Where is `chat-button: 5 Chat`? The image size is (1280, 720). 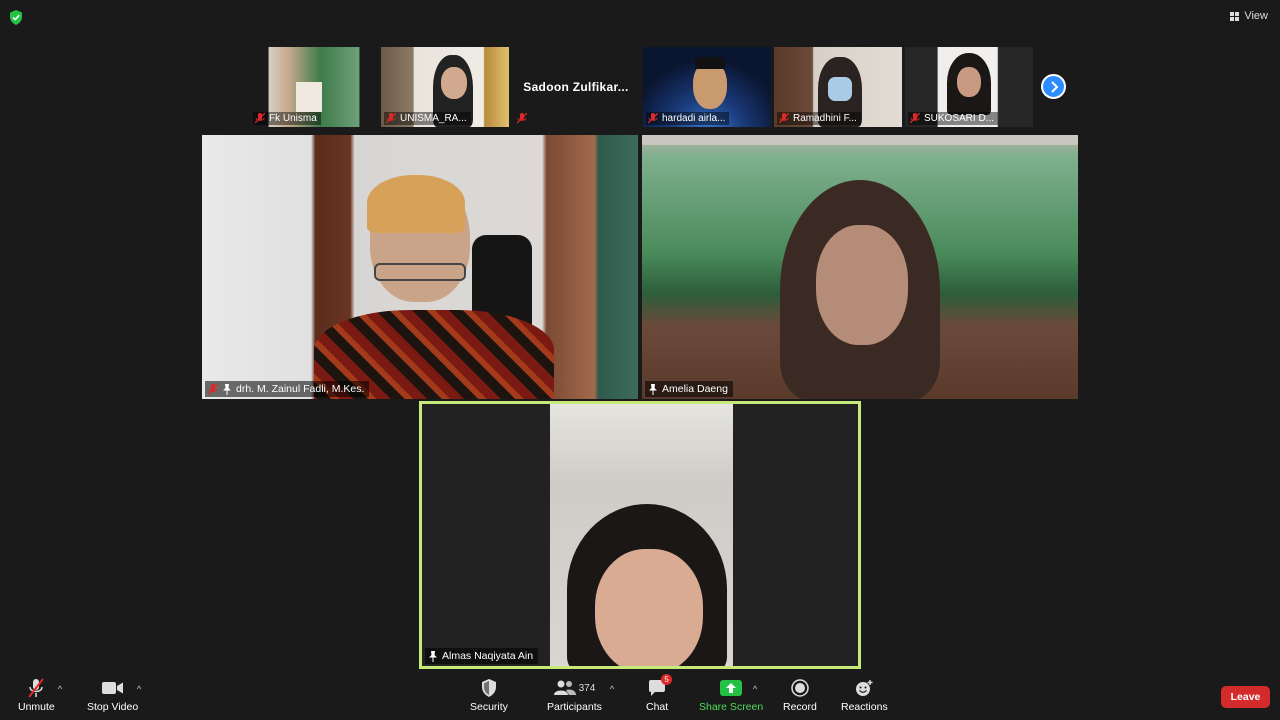 chat-button: 5 Chat is located at coordinates (659, 693).